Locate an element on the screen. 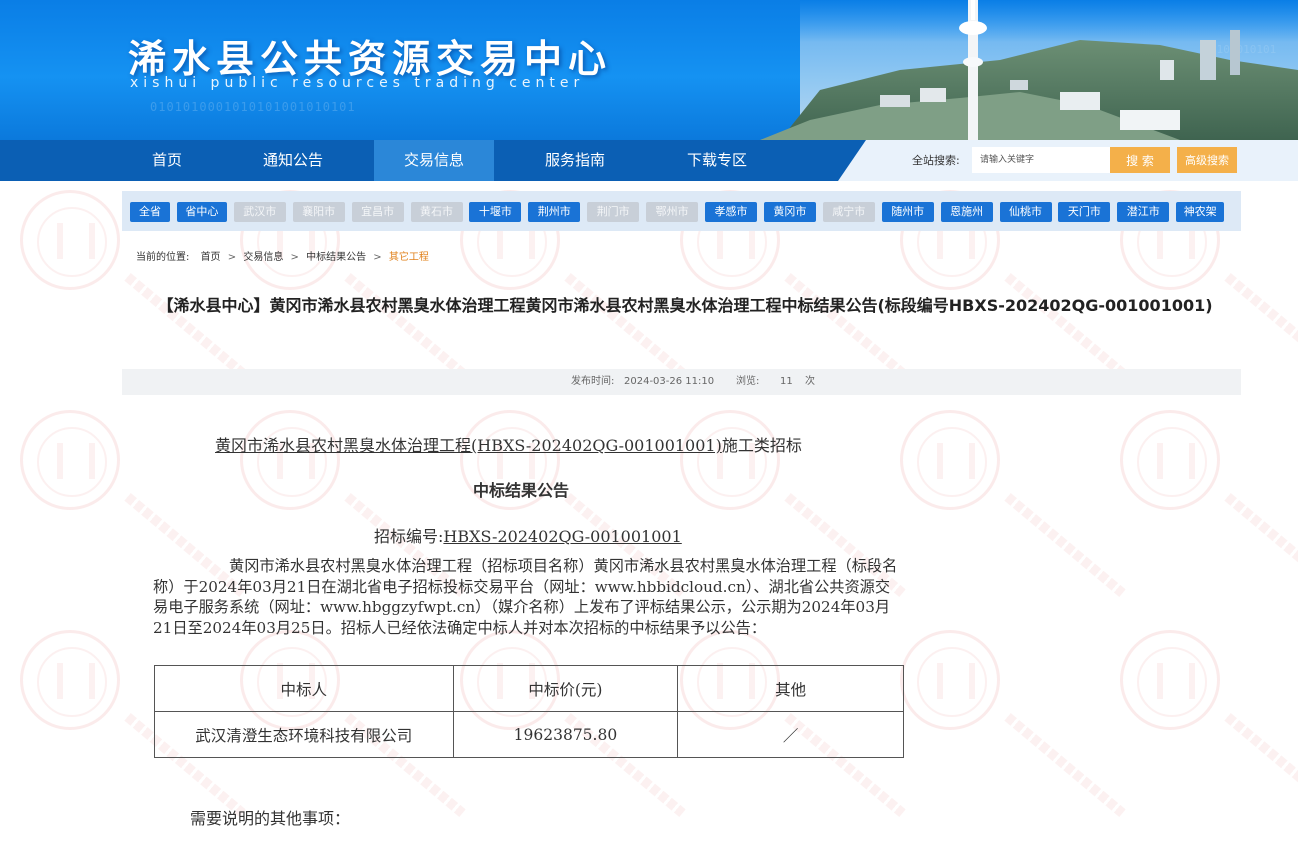  nav-notices: 通知公告 is located at coordinates (293, 160).